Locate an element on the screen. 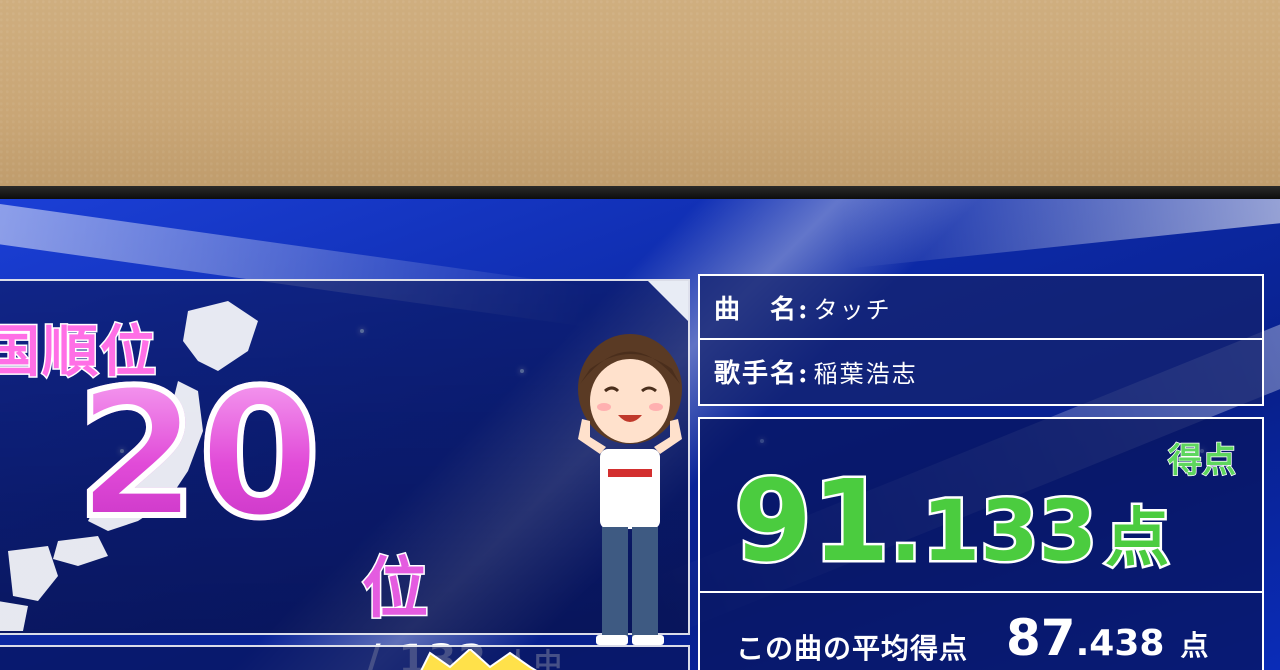 The image size is (1280, 670). light-ray is located at coordinates (1060, 234).